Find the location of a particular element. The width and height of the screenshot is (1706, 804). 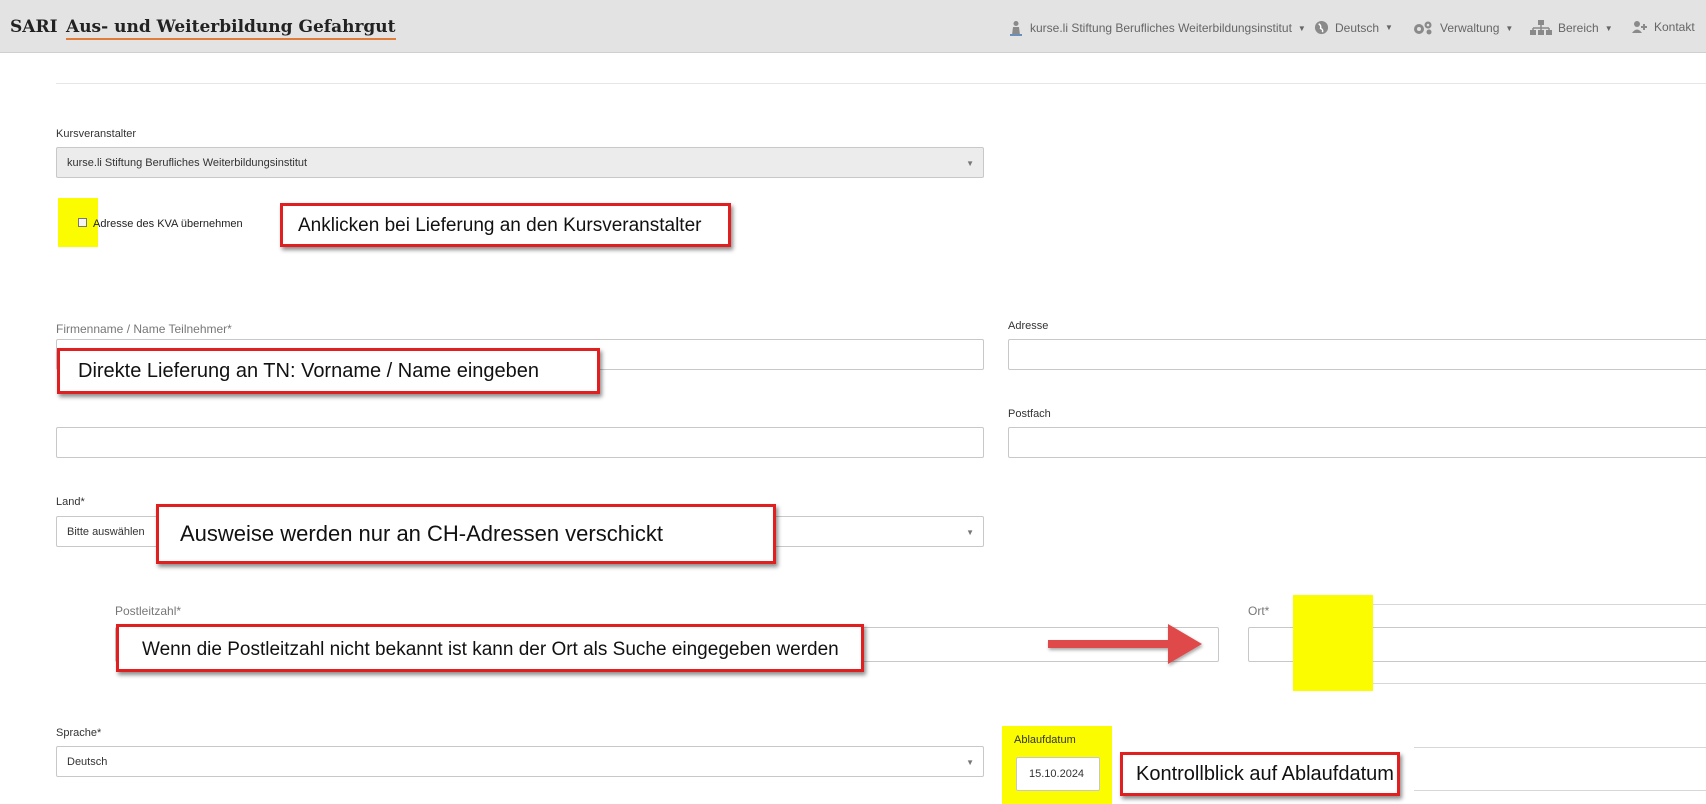

ablaufdatum-input: 15.10.2024 is located at coordinates (1058, 774).